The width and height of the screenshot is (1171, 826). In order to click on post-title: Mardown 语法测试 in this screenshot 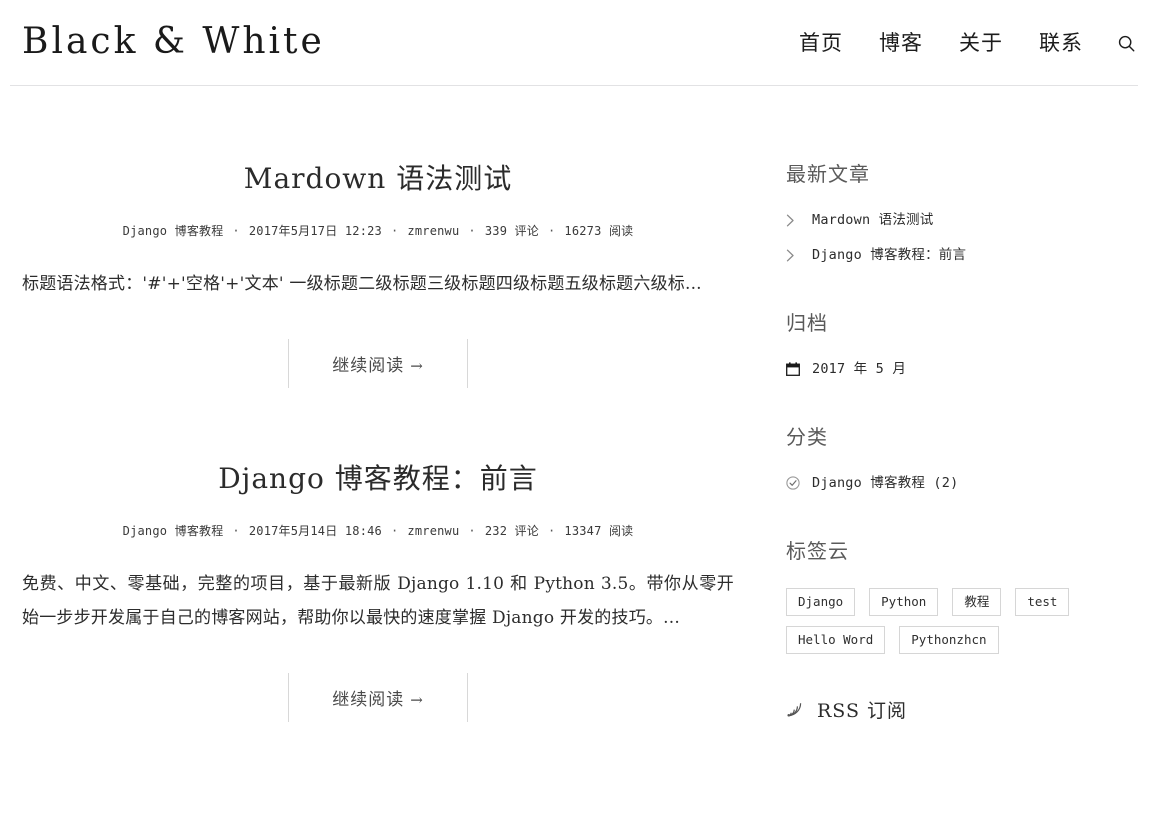, I will do `click(378, 179)`.